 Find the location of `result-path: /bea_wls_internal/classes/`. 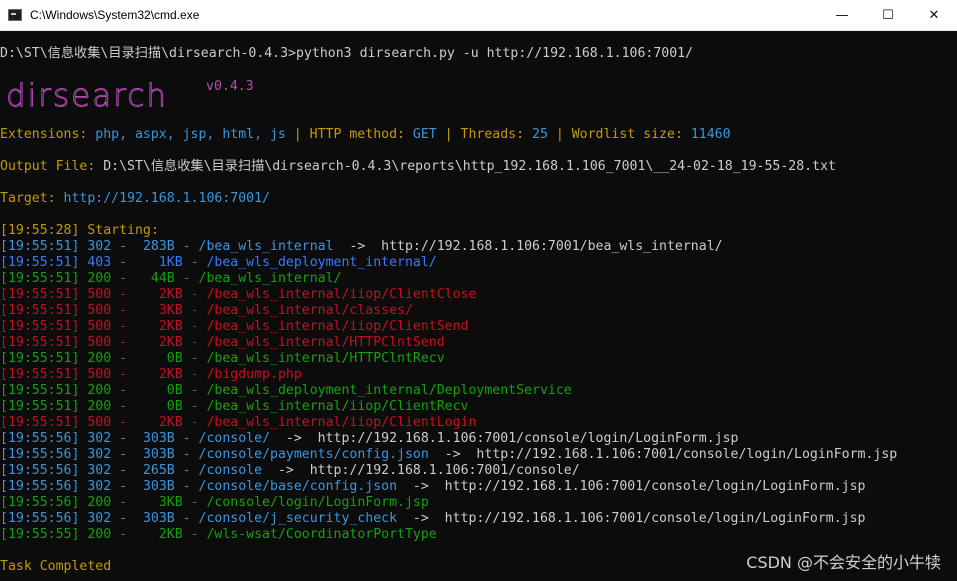

result-path: /bea_wls_internal/classes/ is located at coordinates (309, 310).